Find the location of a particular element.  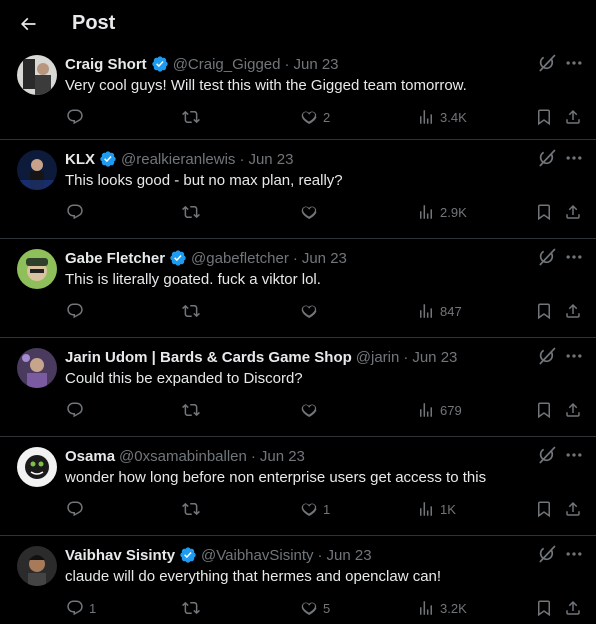

tweet-header: KLX @realkieranlewis · Jun 23 is located at coordinates (179, 159).